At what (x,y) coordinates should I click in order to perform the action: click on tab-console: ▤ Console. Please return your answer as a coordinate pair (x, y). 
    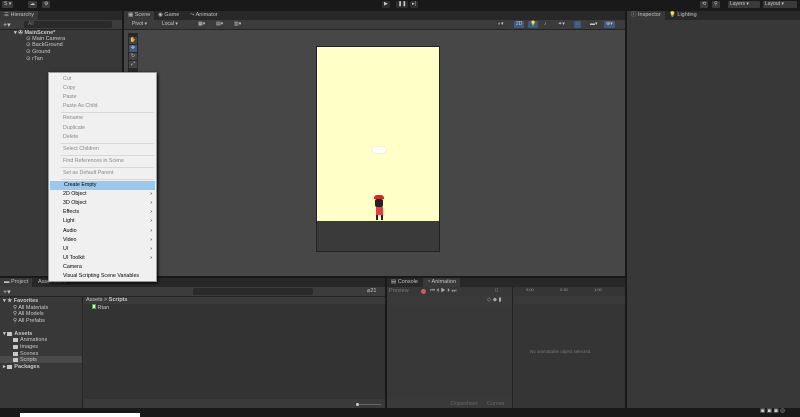
    Looking at the image, I should click on (404, 282).